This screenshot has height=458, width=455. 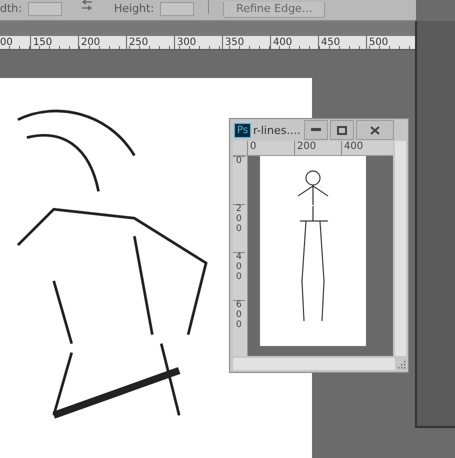 I want to click on minimize-icon, so click(x=316, y=130).